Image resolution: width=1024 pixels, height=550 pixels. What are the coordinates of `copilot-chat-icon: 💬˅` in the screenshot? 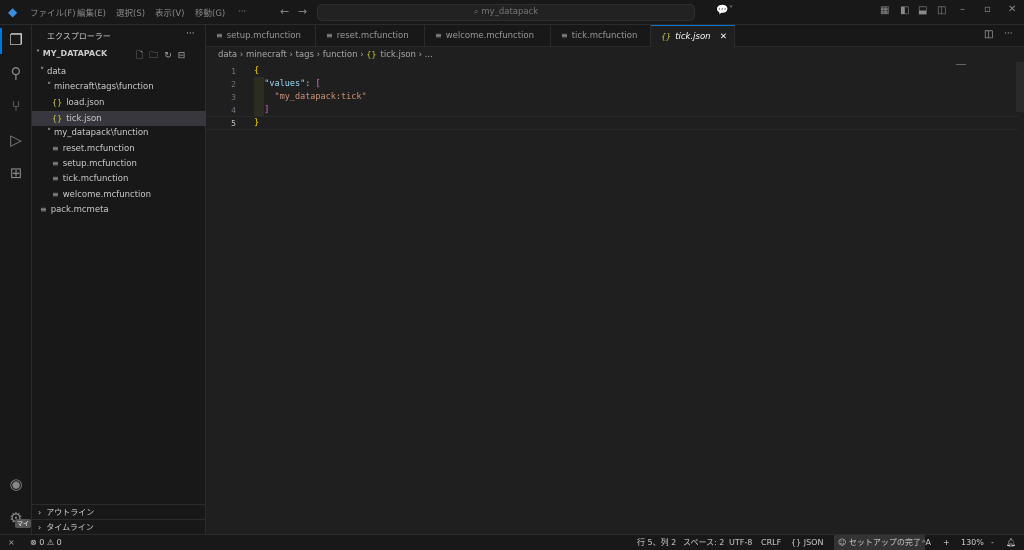 It's located at (724, 10).